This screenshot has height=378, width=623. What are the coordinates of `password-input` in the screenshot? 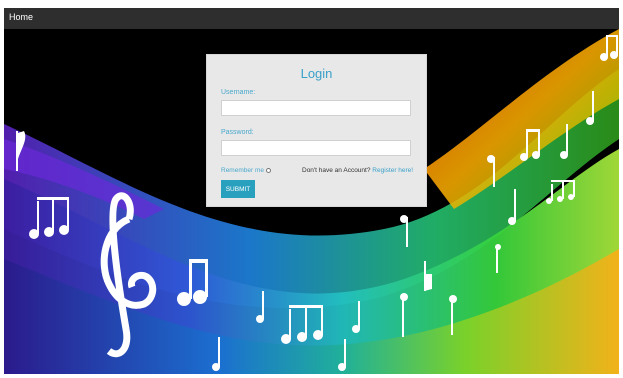 It's located at (316, 148).